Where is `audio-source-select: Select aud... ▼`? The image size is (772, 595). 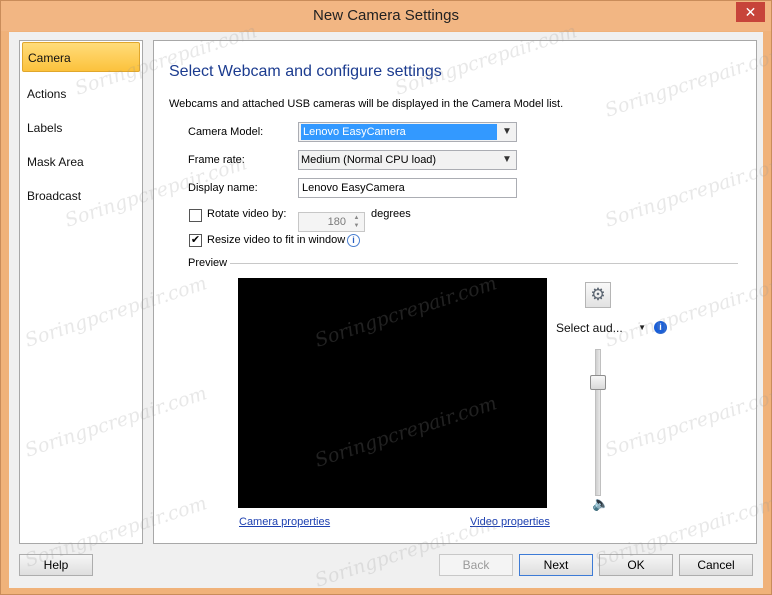
audio-source-select: Select aud... ▼ is located at coordinates (600, 328).